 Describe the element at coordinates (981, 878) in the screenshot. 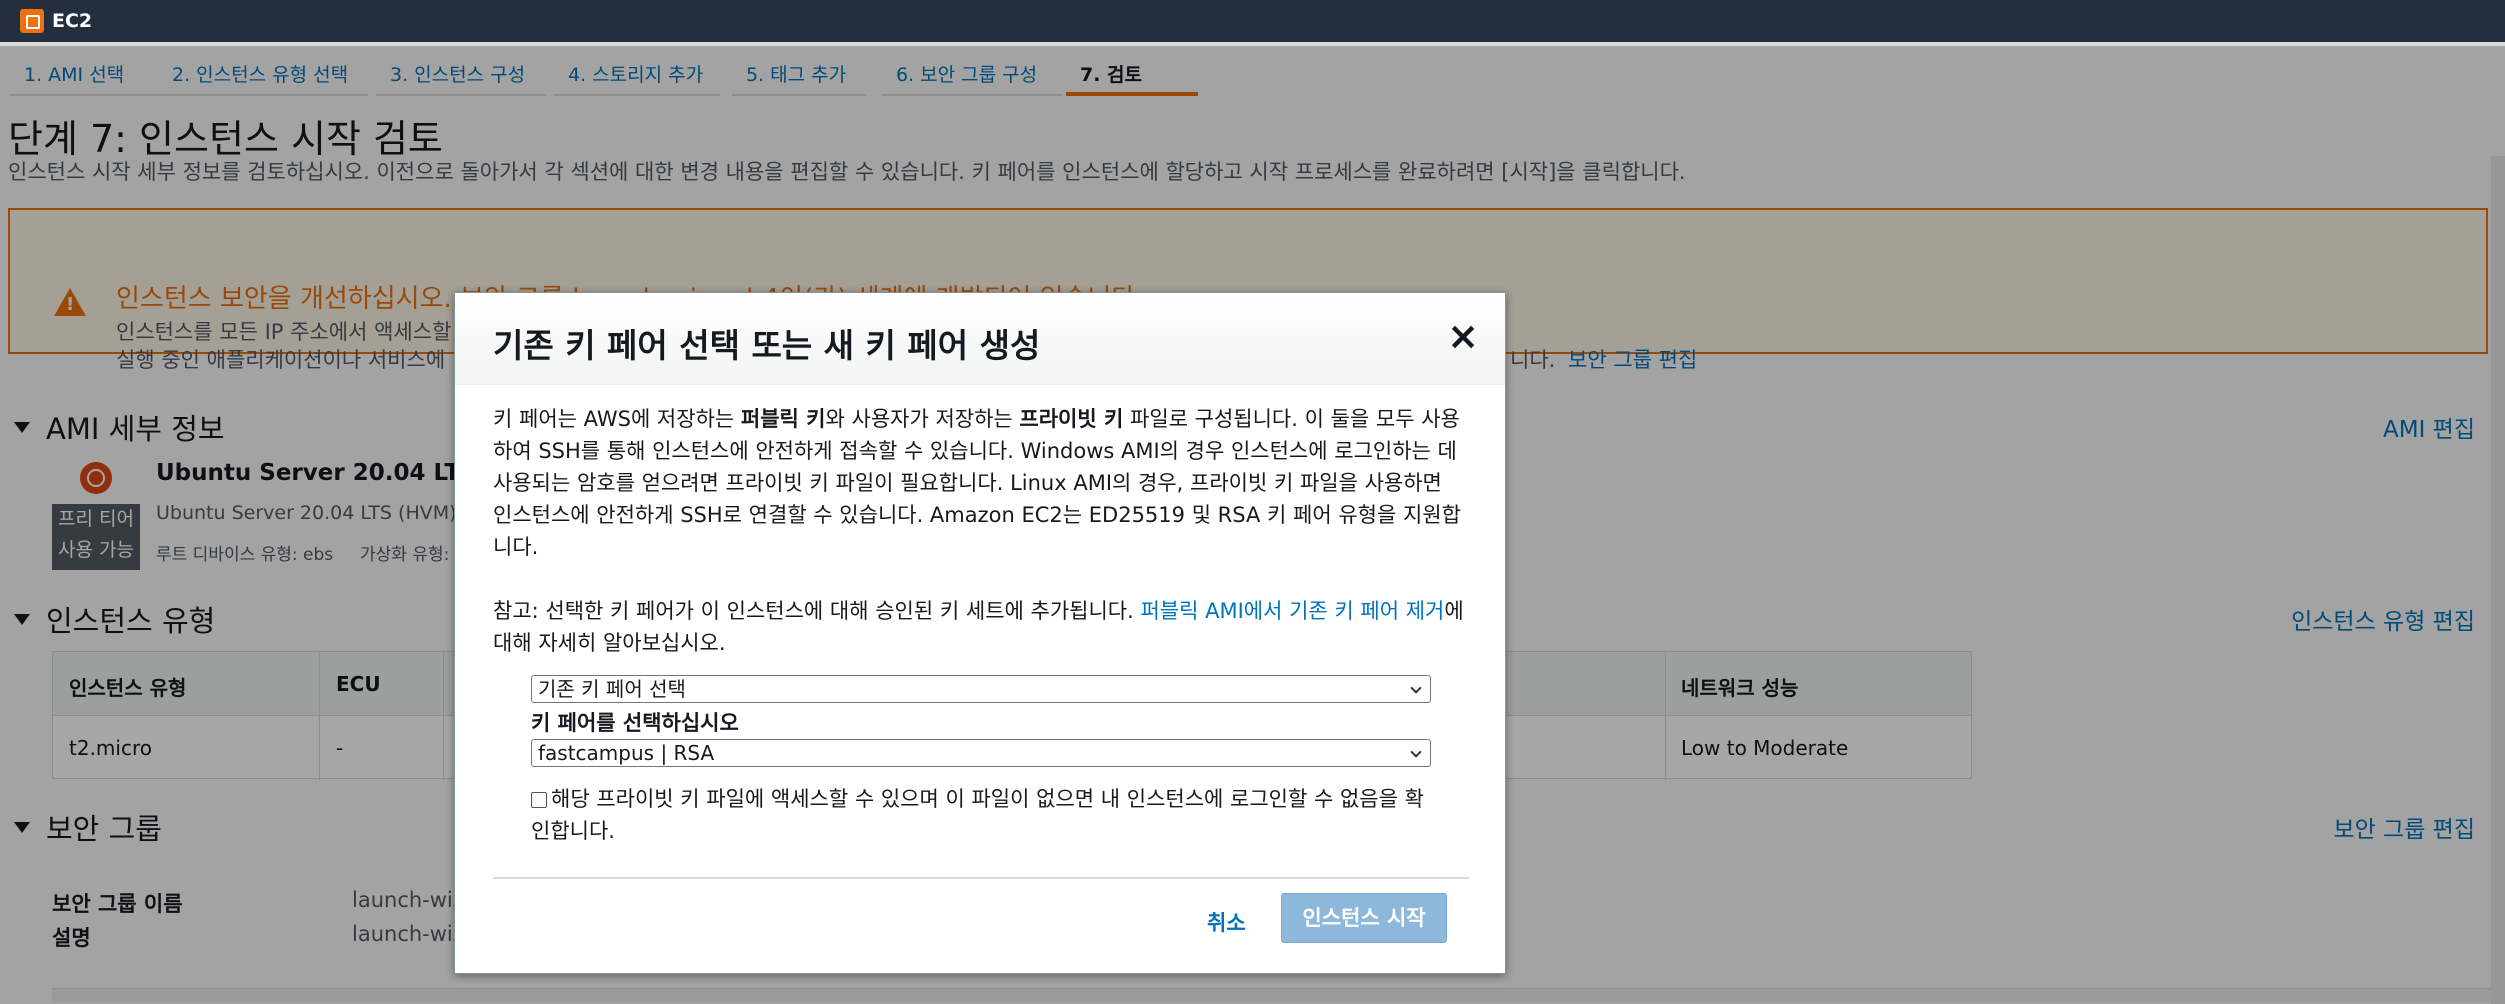

I see `dialog-divider` at that location.